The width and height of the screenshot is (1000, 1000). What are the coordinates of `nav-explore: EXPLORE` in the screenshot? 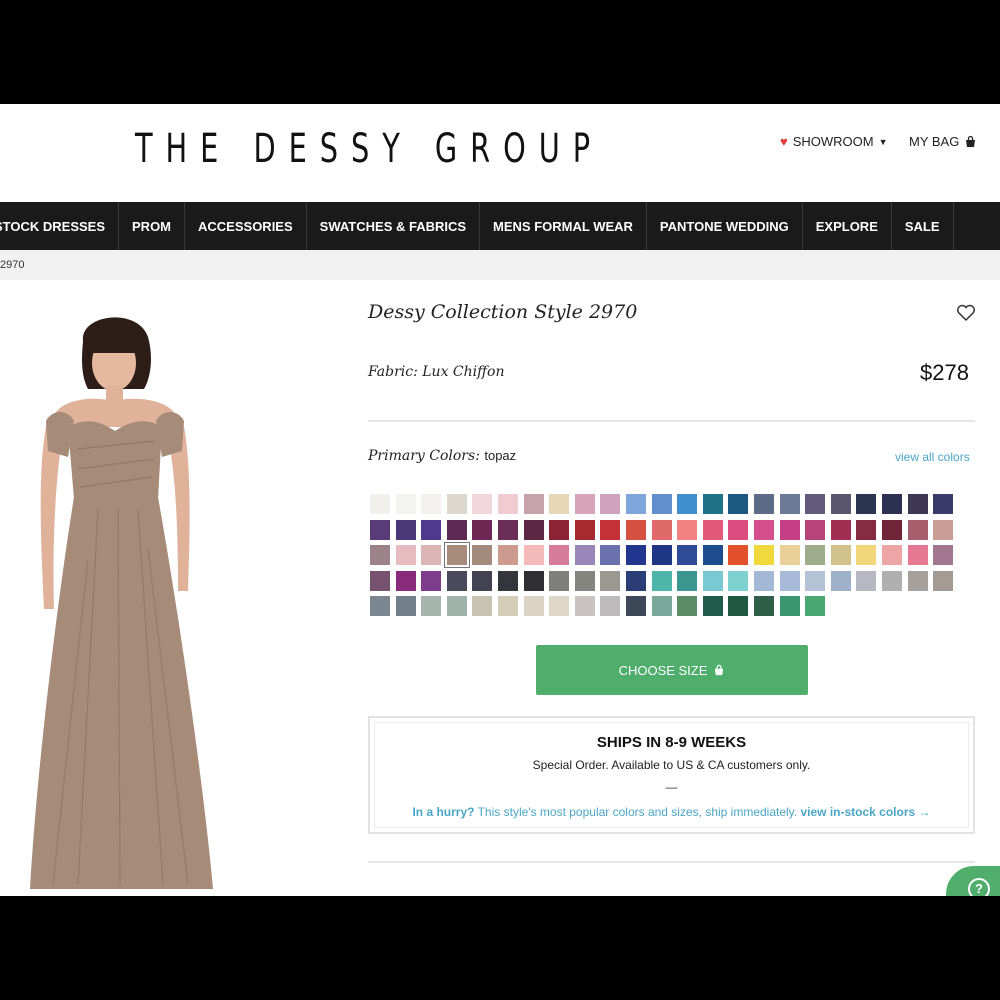 It's located at (847, 226).